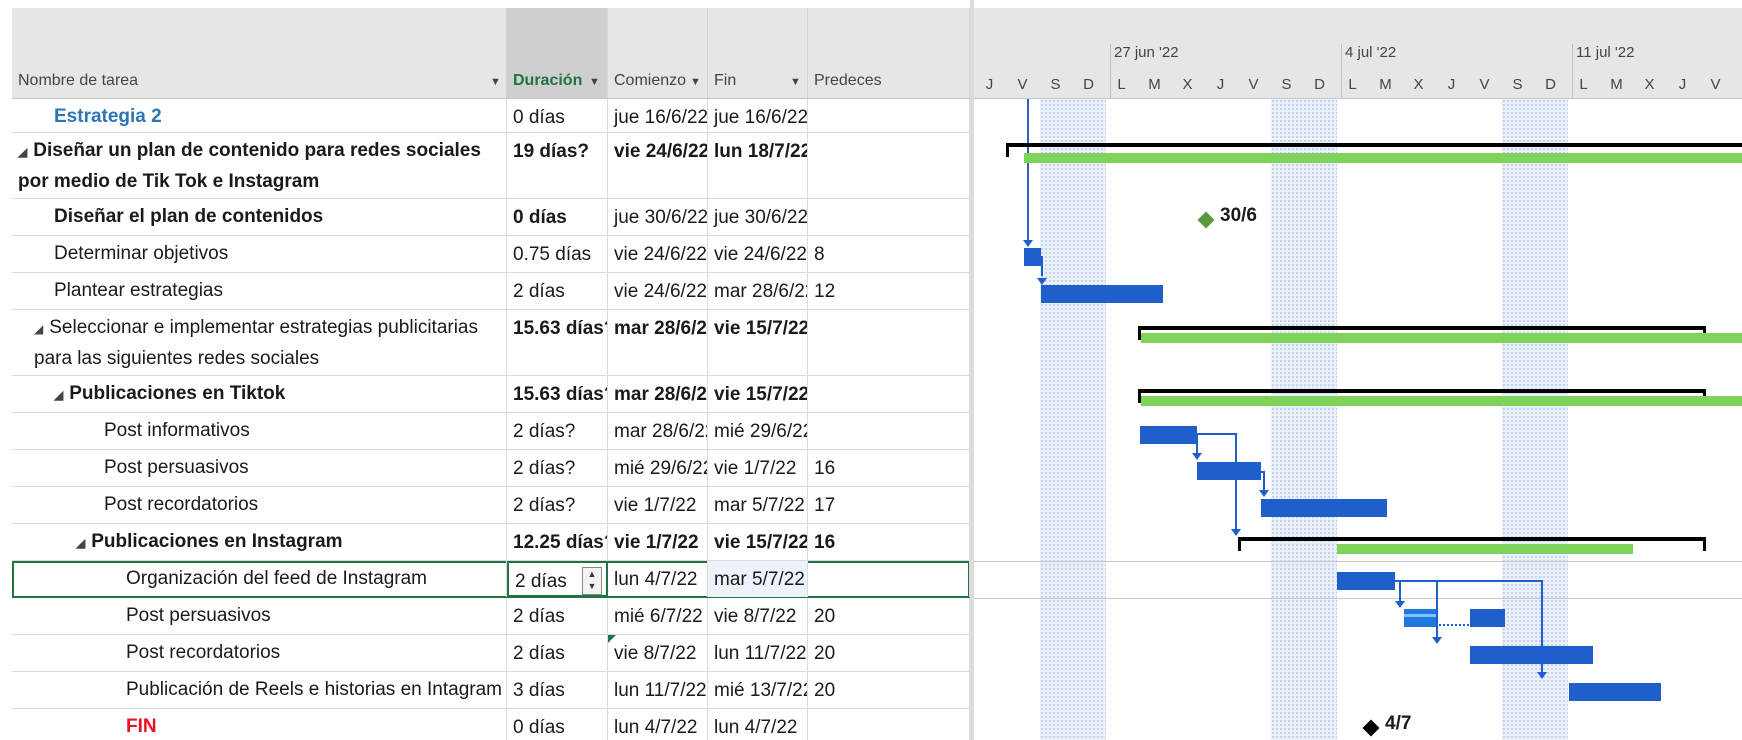 This screenshot has height=740, width=1742. I want to click on task-pred: 17, so click(889, 505).